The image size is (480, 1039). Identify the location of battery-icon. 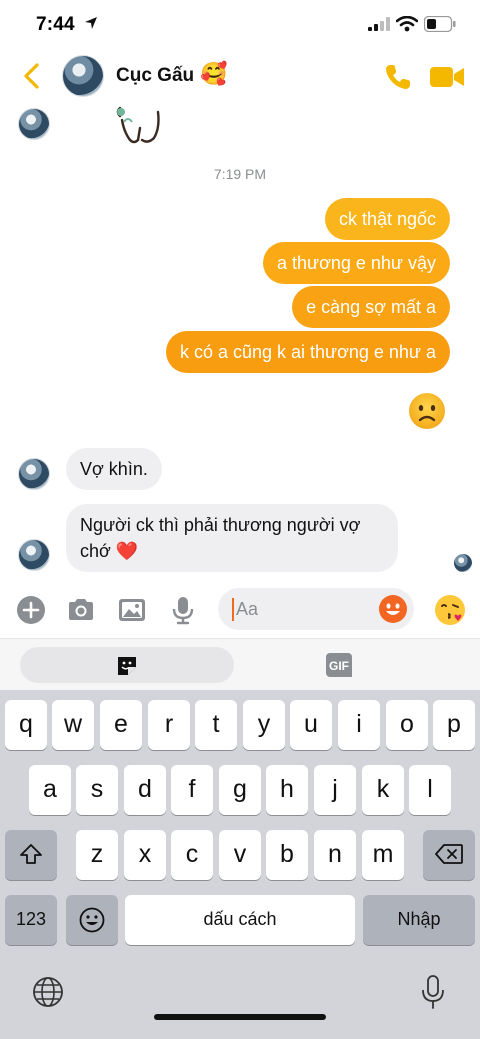
(440, 24).